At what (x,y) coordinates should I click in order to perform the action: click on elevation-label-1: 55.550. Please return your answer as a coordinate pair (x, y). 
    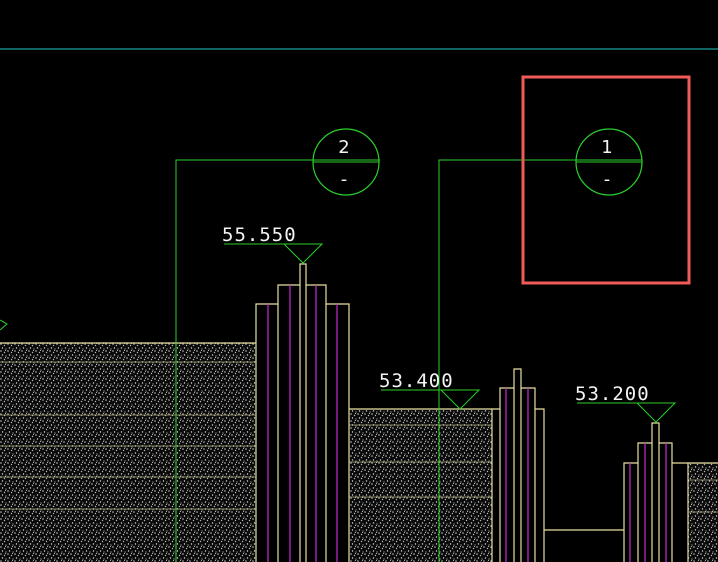
    Looking at the image, I should click on (259, 235).